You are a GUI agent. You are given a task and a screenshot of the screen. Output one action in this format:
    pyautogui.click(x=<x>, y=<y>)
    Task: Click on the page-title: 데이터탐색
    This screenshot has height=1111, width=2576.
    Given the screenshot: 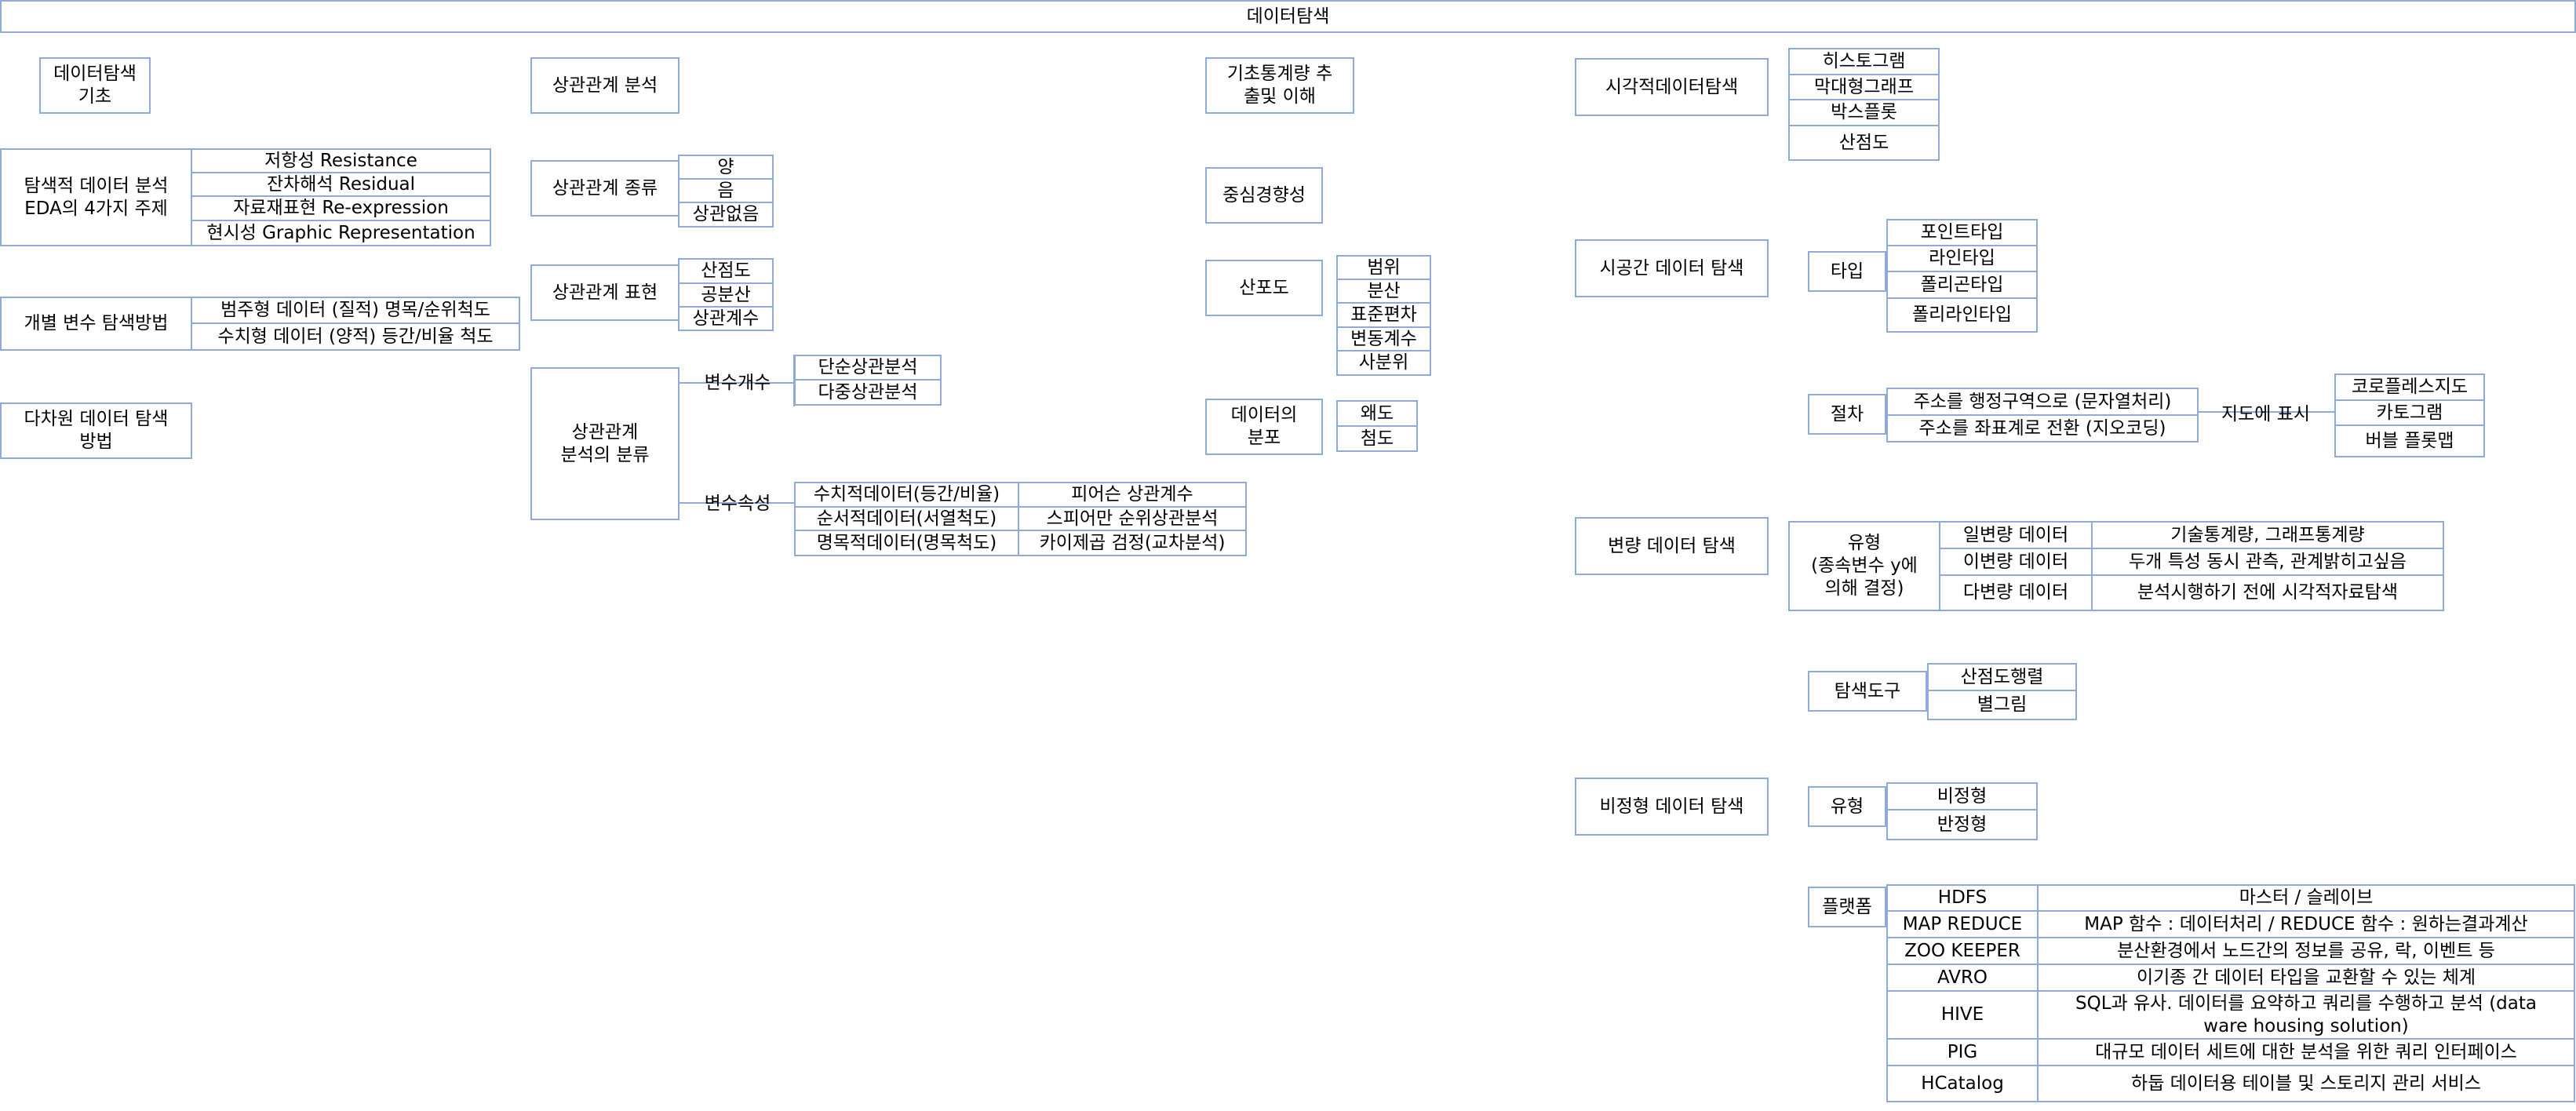 What is the action you would take?
    pyautogui.click(x=1288, y=16)
    